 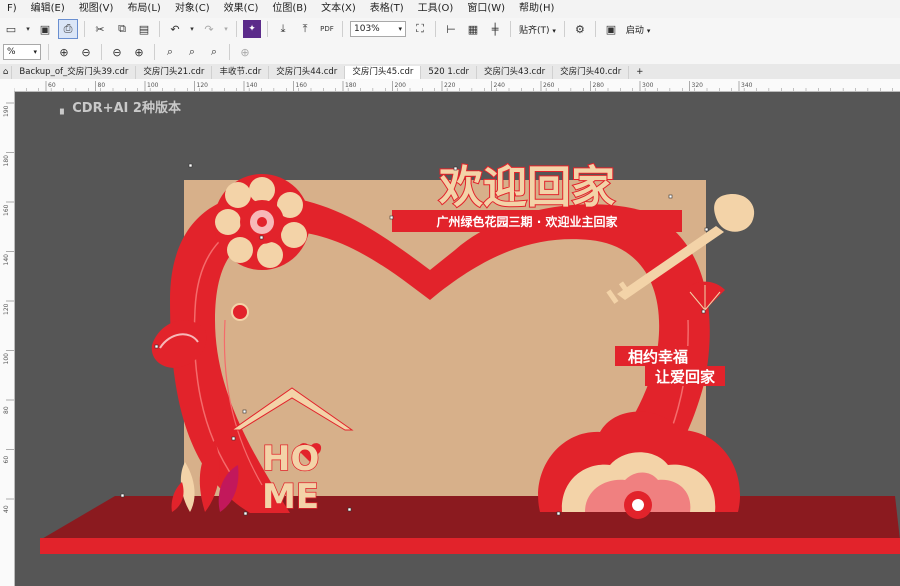 I want to click on document-tab: Backup_of_交房门头39.cdr, so click(x=74, y=72).